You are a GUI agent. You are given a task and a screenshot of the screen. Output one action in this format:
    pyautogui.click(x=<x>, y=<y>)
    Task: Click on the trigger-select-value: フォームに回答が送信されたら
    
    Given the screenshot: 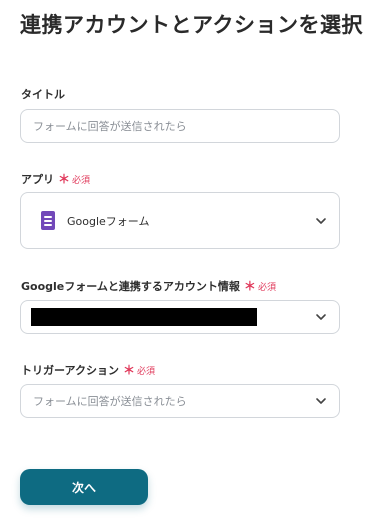 What is the action you would take?
    pyautogui.click(x=110, y=401)
    